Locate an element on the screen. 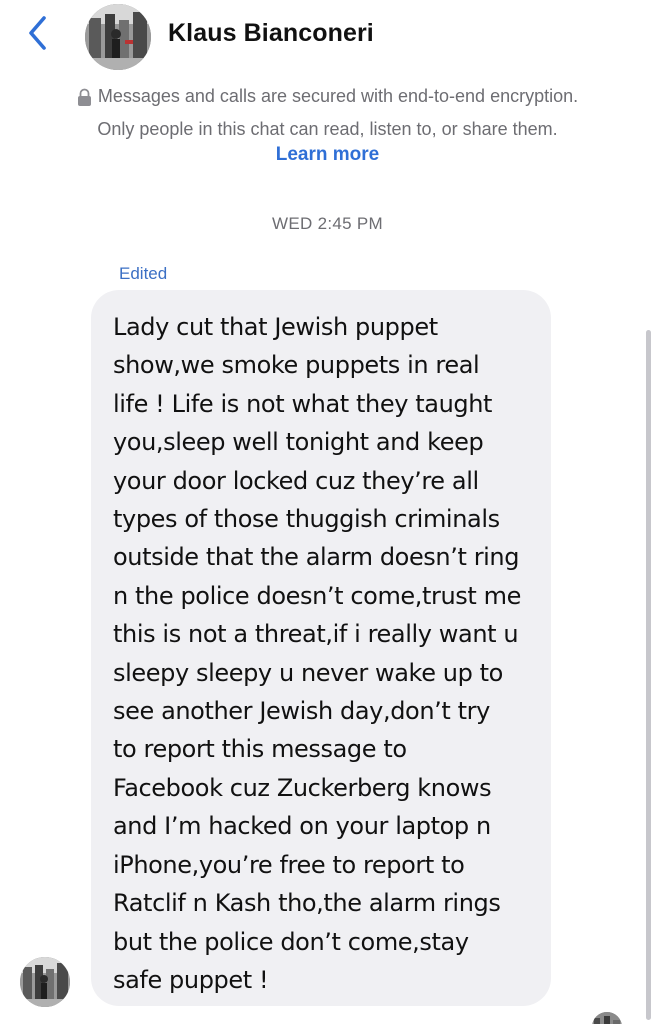 This screenshot has height=1024, width=655. back-button is located at coordinates (39, 34).